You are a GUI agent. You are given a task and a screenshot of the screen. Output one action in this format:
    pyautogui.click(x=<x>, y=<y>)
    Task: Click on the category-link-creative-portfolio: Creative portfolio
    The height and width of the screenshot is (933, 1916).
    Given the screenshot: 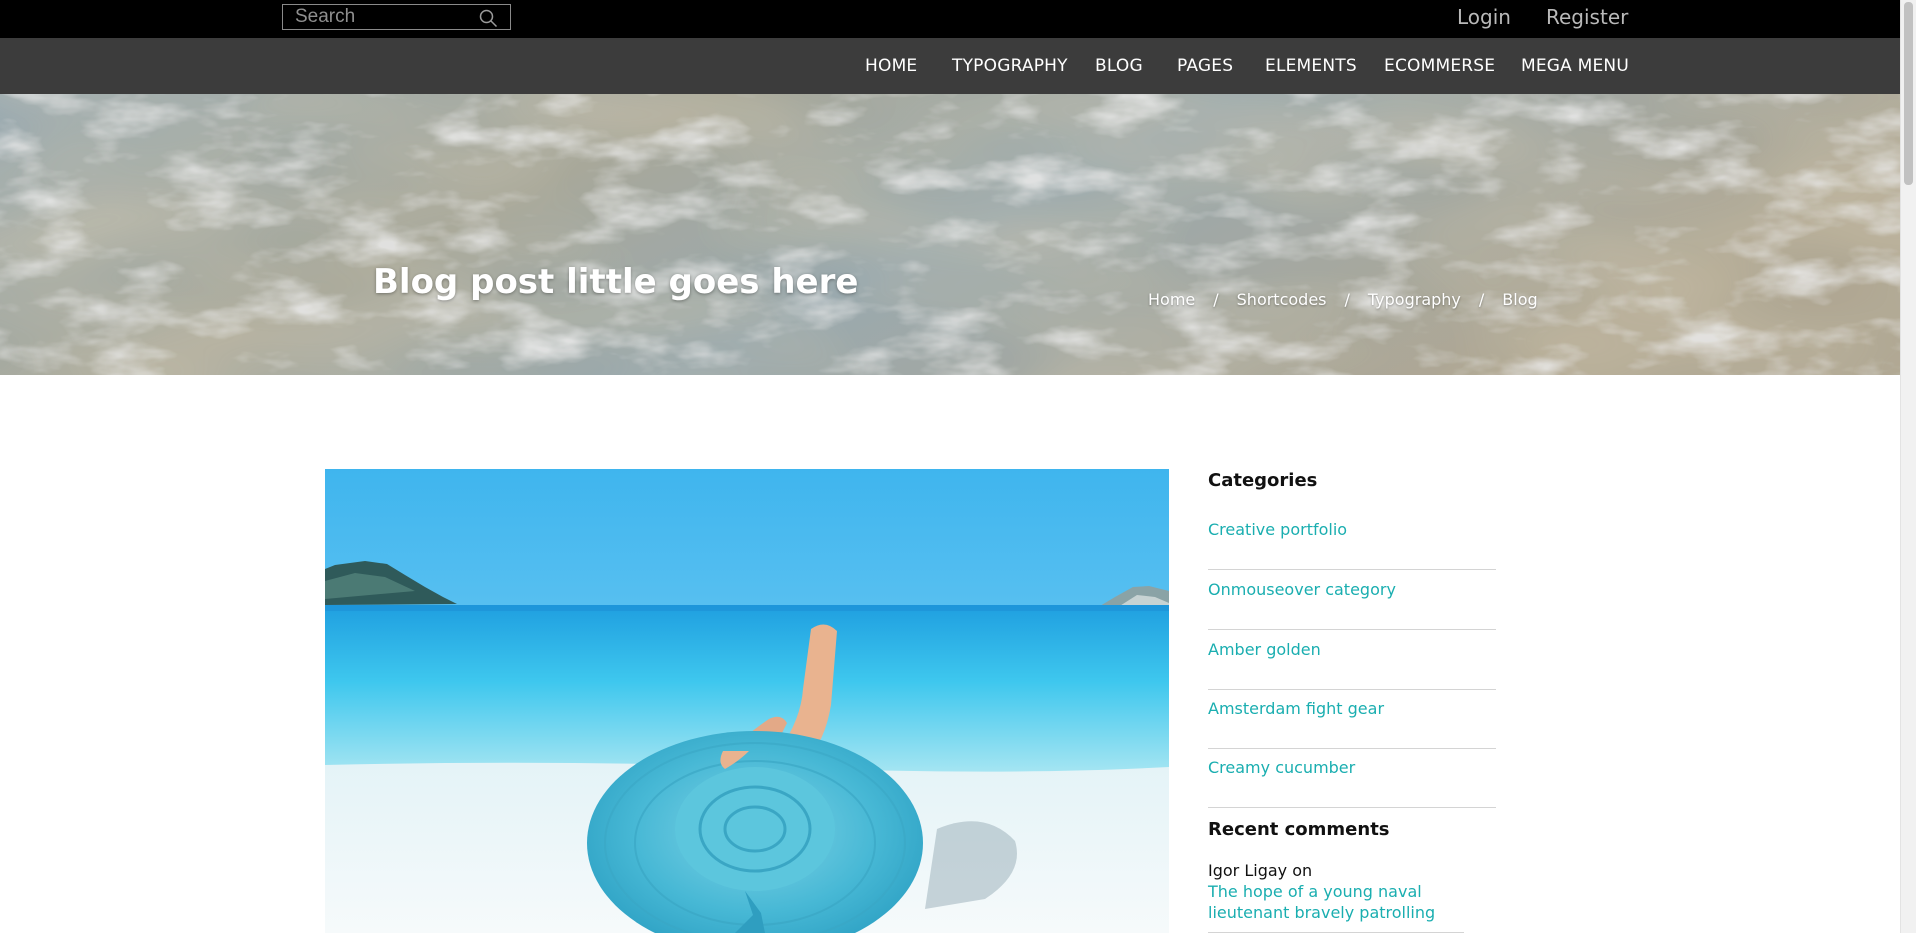 What is the action you would take?
    pyautogui.click(x=1277, y=529)
    